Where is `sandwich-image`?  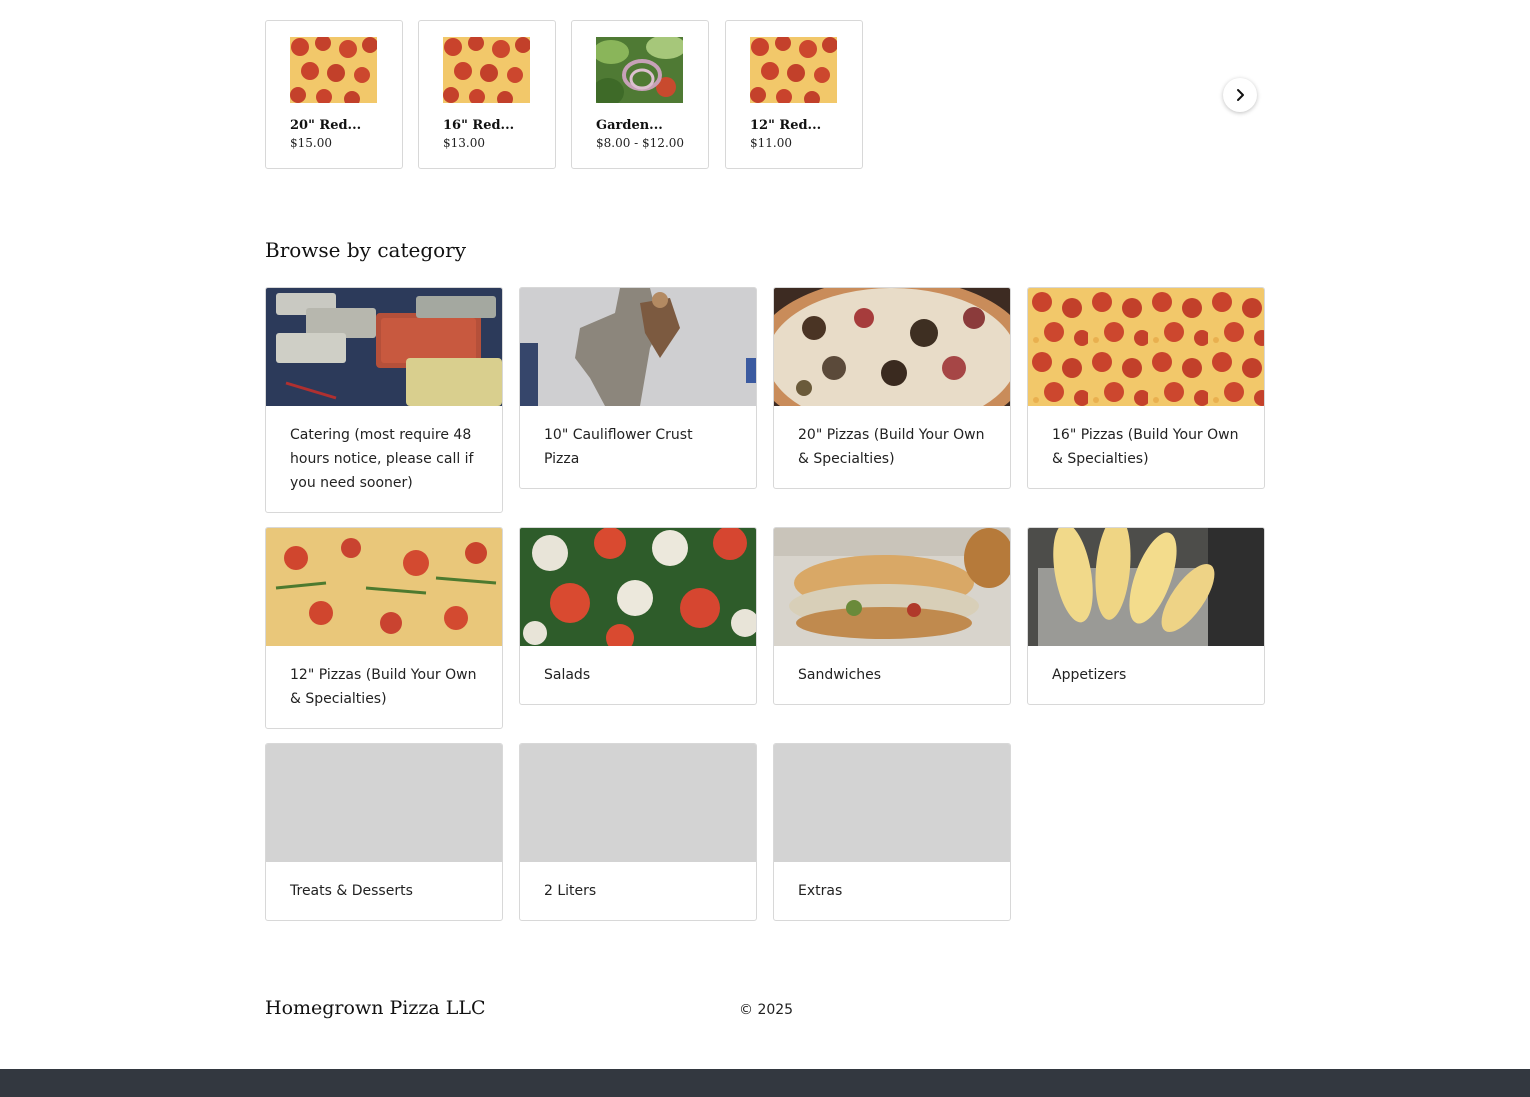 sandwich-image is located at coordinates (892, 587).